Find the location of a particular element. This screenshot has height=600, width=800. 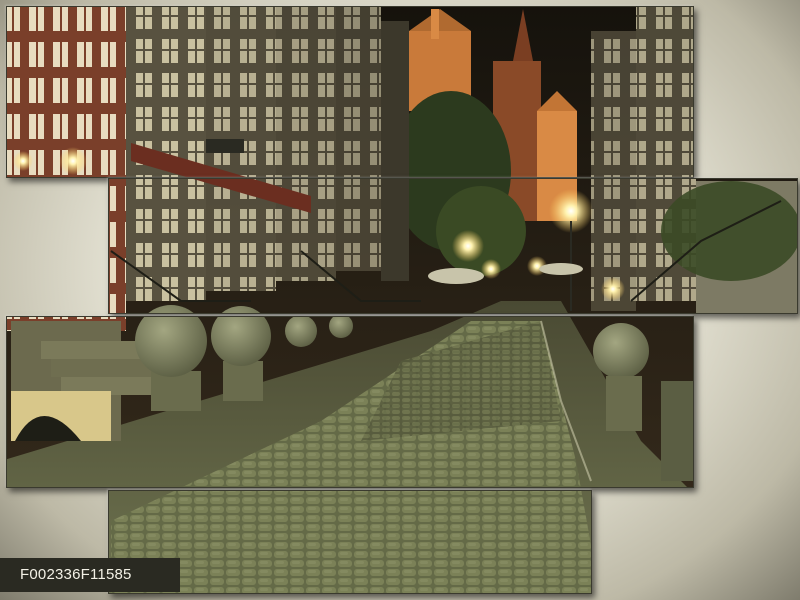

product-code-label: F002336F11585 is located at coordinates (90, 575).